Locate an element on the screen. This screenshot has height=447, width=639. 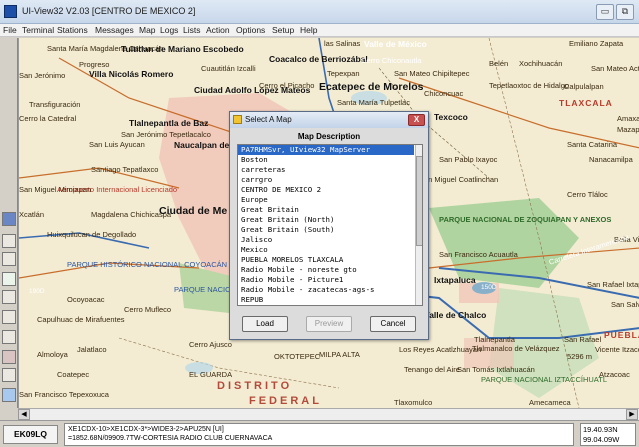
callsign-box: EK09LQ is located at coordinates (30, 434).